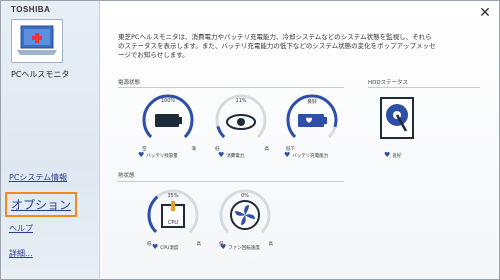  I want to click on hdd-status-label: ♥ 良好, so click(393, 155).